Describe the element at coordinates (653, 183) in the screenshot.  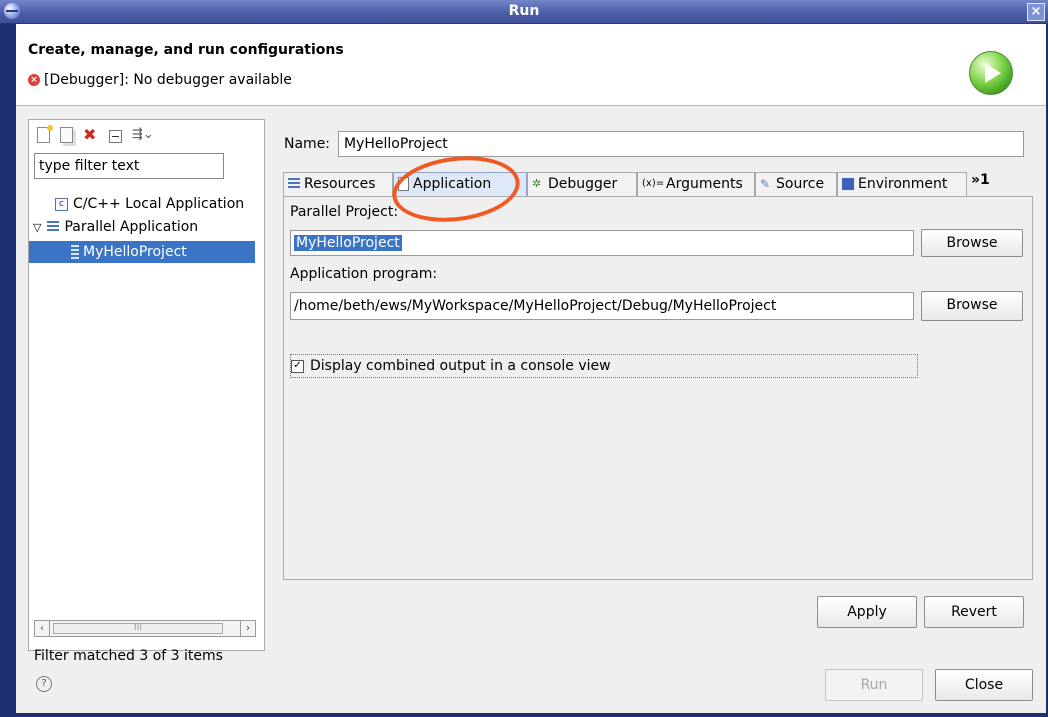
I see `arguments-icon: (x)=` at that location.